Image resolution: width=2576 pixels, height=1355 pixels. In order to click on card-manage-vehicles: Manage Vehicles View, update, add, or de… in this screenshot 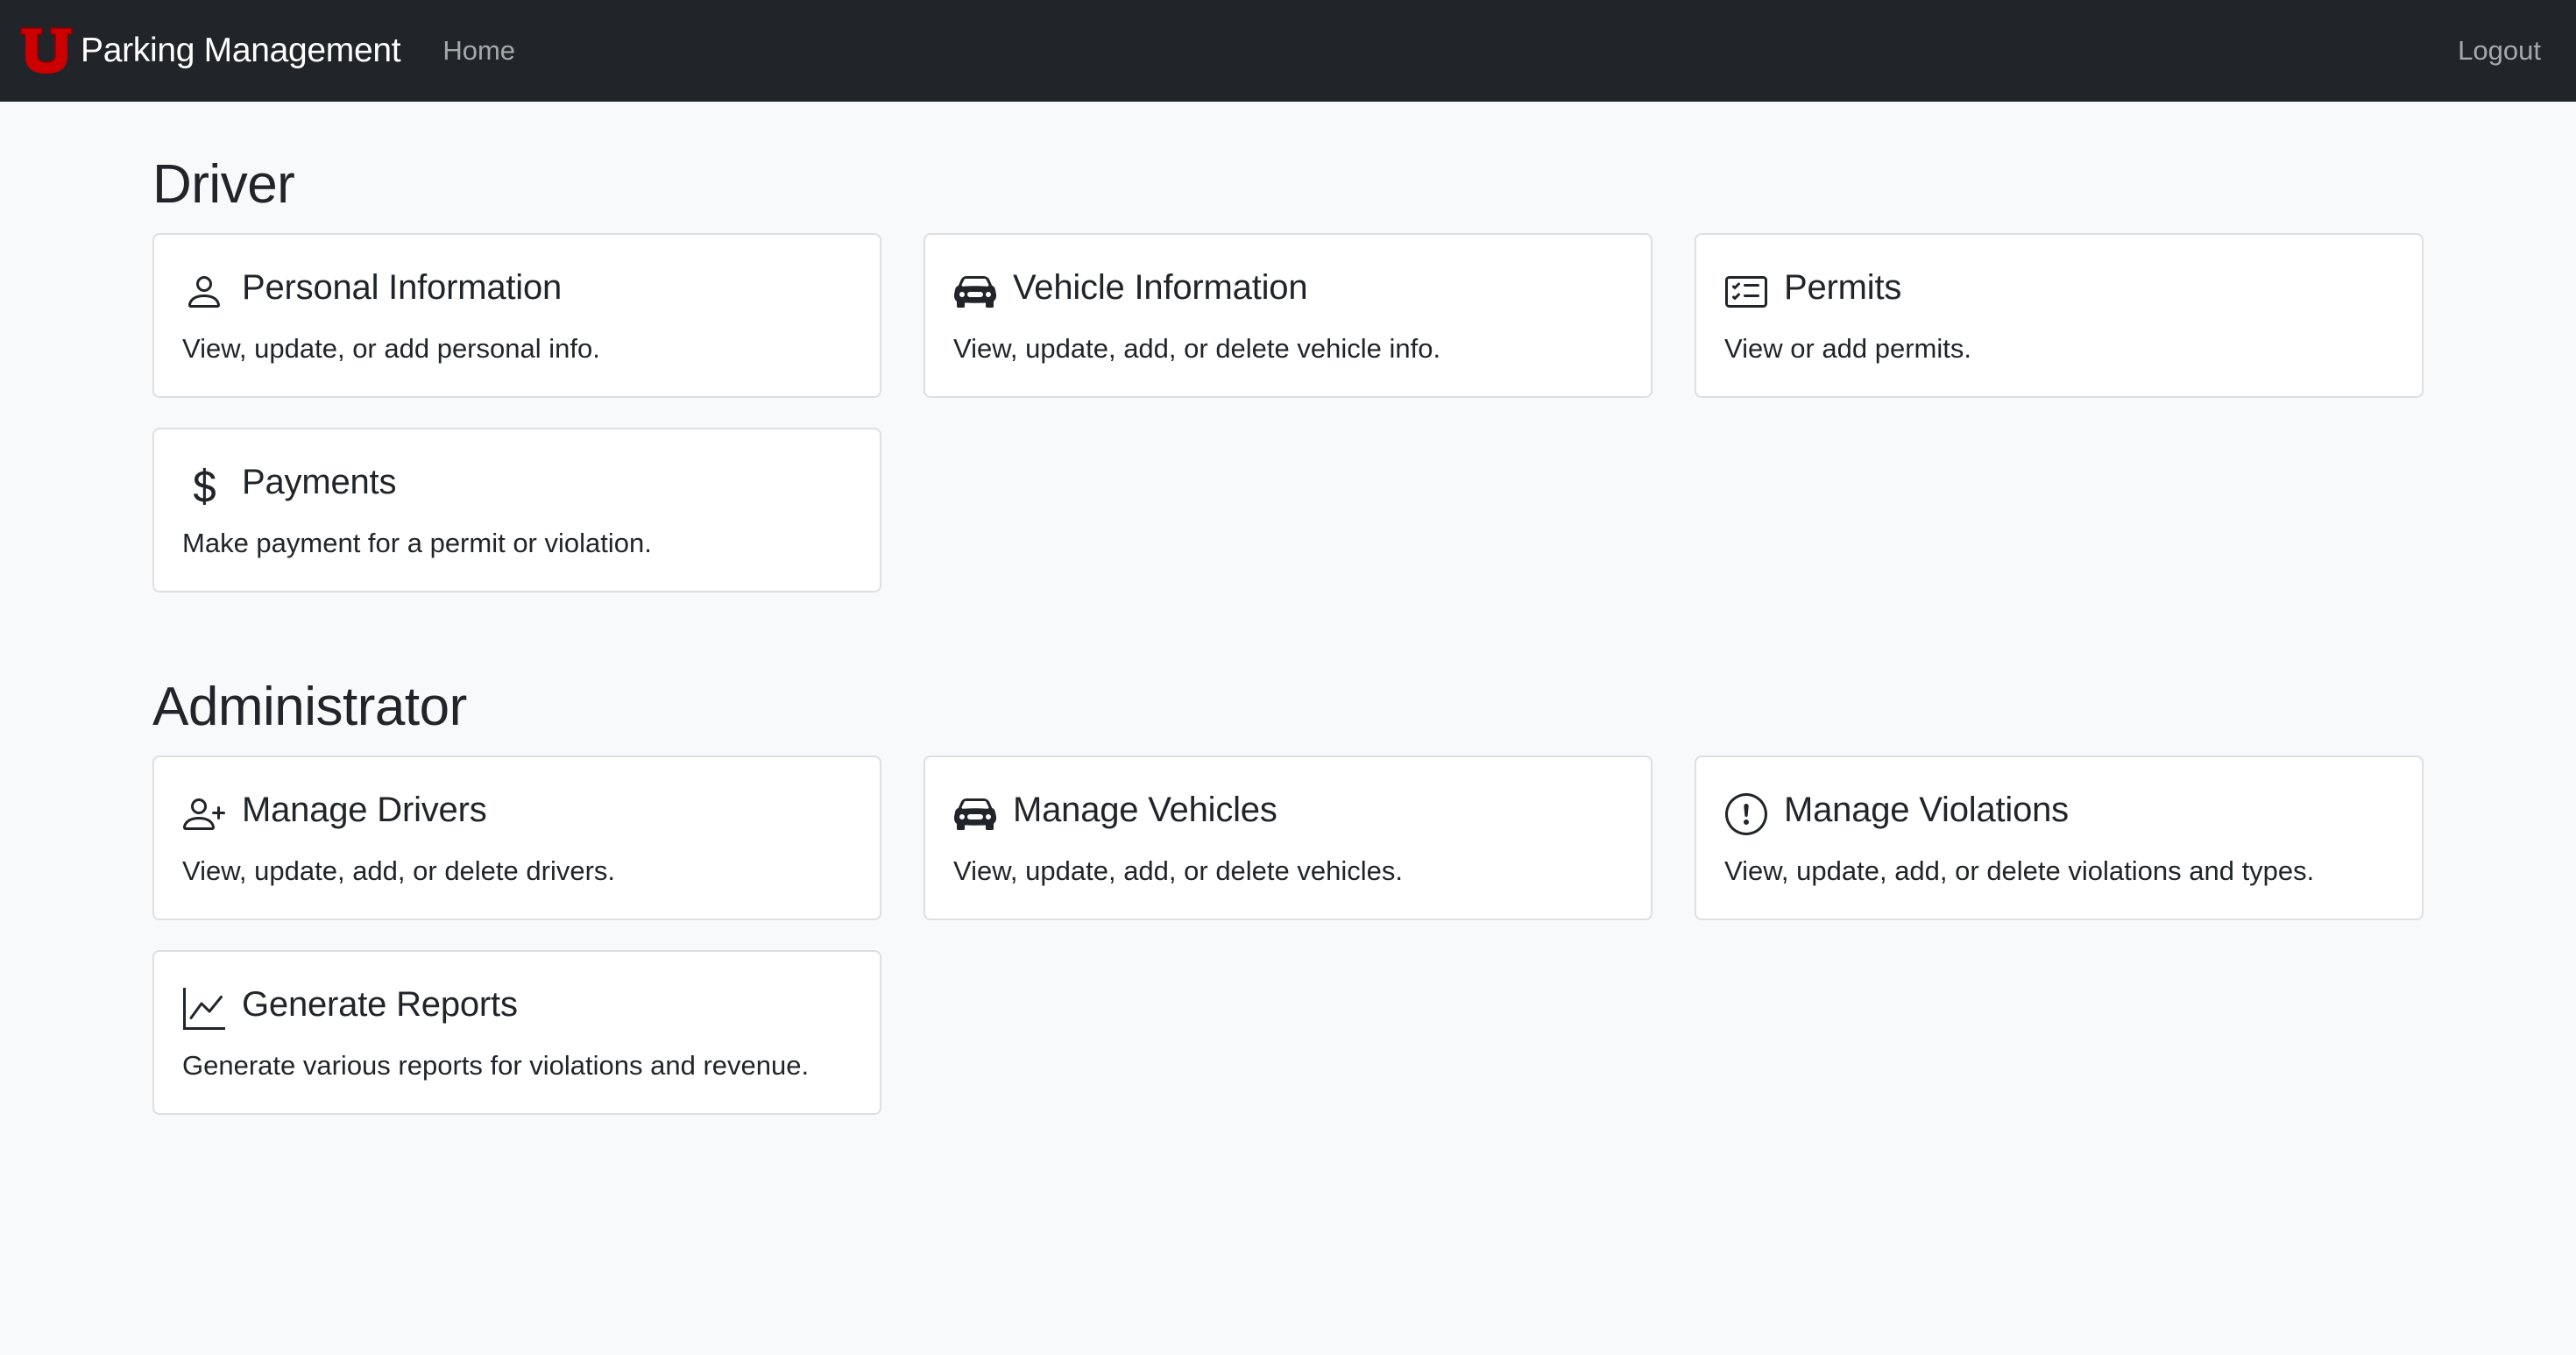, I will do `click(1288, 838)`.